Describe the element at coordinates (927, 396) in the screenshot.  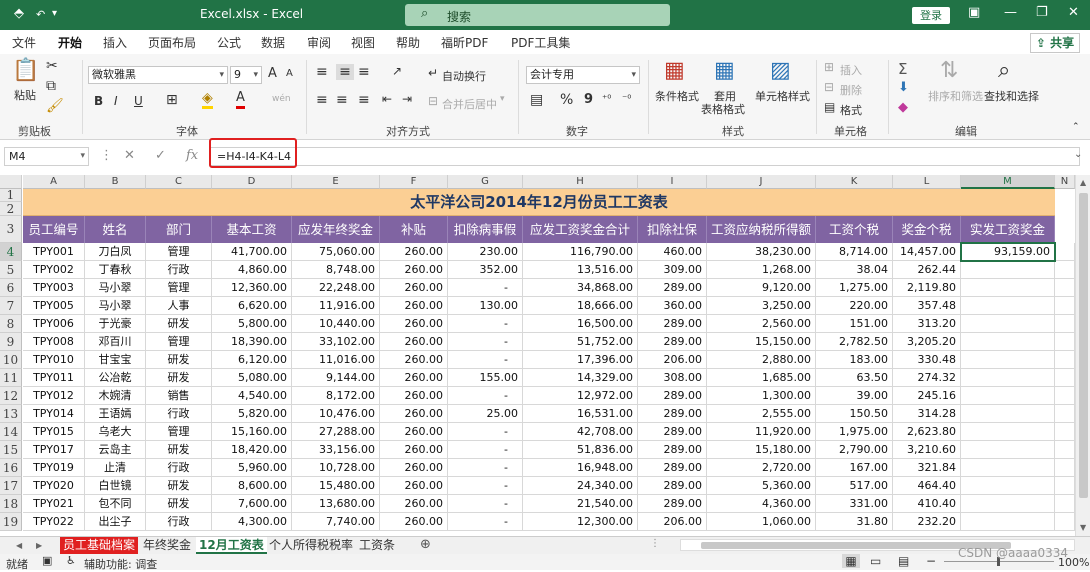
I see `table-cell: 245.16` at that location.